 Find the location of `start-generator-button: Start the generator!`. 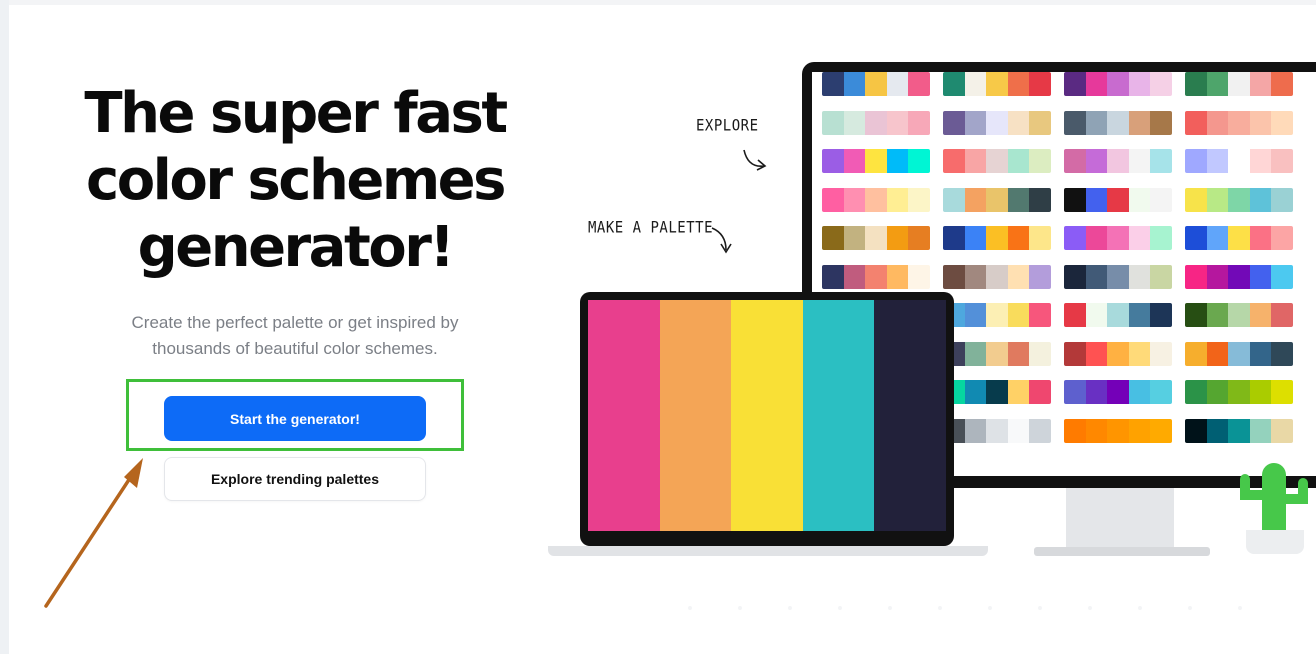

start-generator-button: Start the generator! is located at coordinates (295, 418).